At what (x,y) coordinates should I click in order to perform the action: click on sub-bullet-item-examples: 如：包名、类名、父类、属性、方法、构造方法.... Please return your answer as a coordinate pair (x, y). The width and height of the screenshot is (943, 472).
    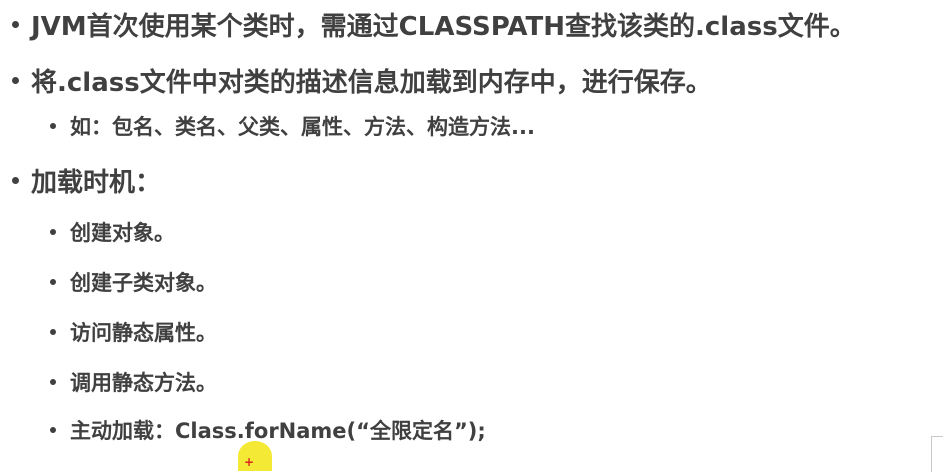
    Looking at the image, I should click on (292, 126).